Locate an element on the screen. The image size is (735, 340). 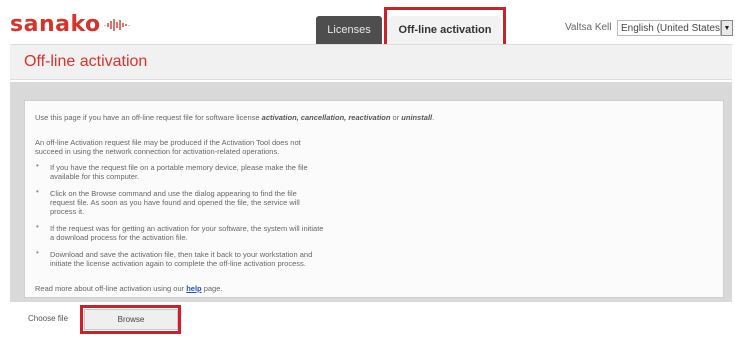
language-select: English (United States) is located at coordinates (669, 28).